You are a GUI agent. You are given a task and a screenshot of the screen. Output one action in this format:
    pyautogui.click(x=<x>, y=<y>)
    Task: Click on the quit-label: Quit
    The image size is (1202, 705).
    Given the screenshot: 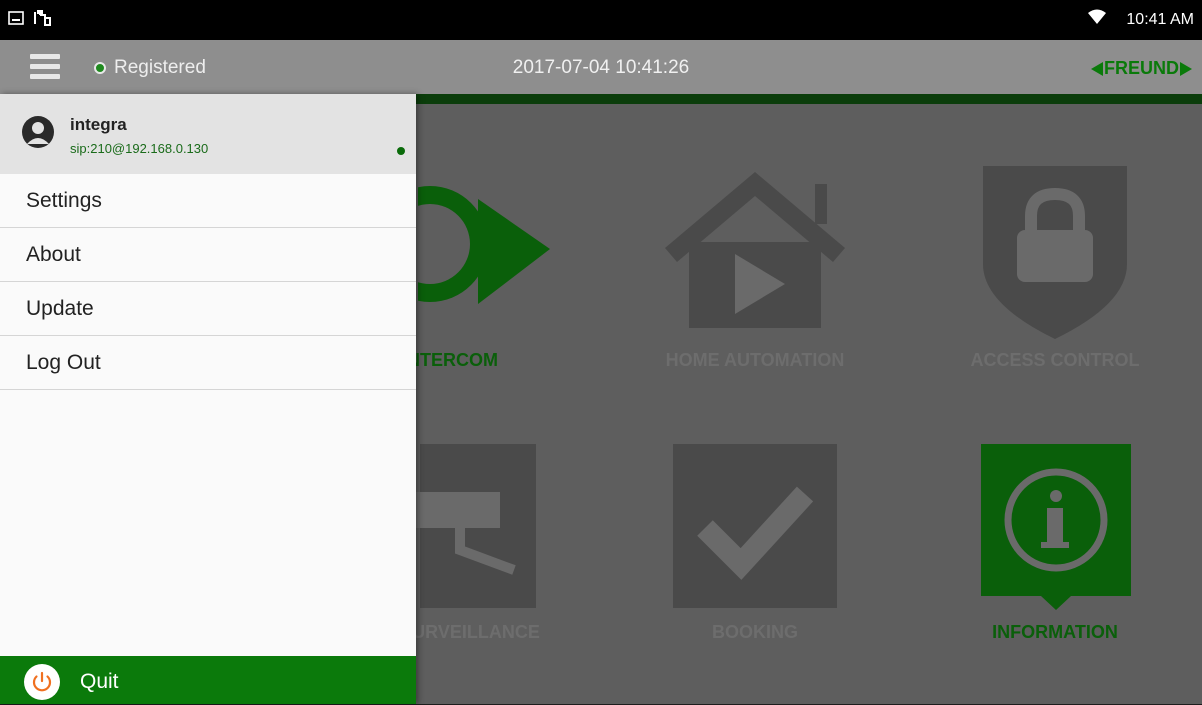 What is the action you would take?
    pyautogui.click(x=99, y=681)
    